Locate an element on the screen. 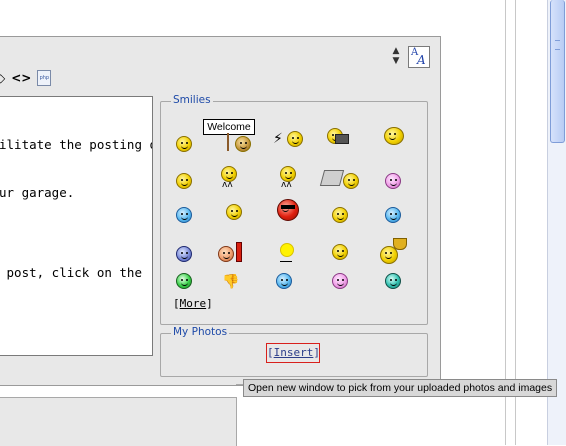  trophy-icon is located at coordinates (400, 244).